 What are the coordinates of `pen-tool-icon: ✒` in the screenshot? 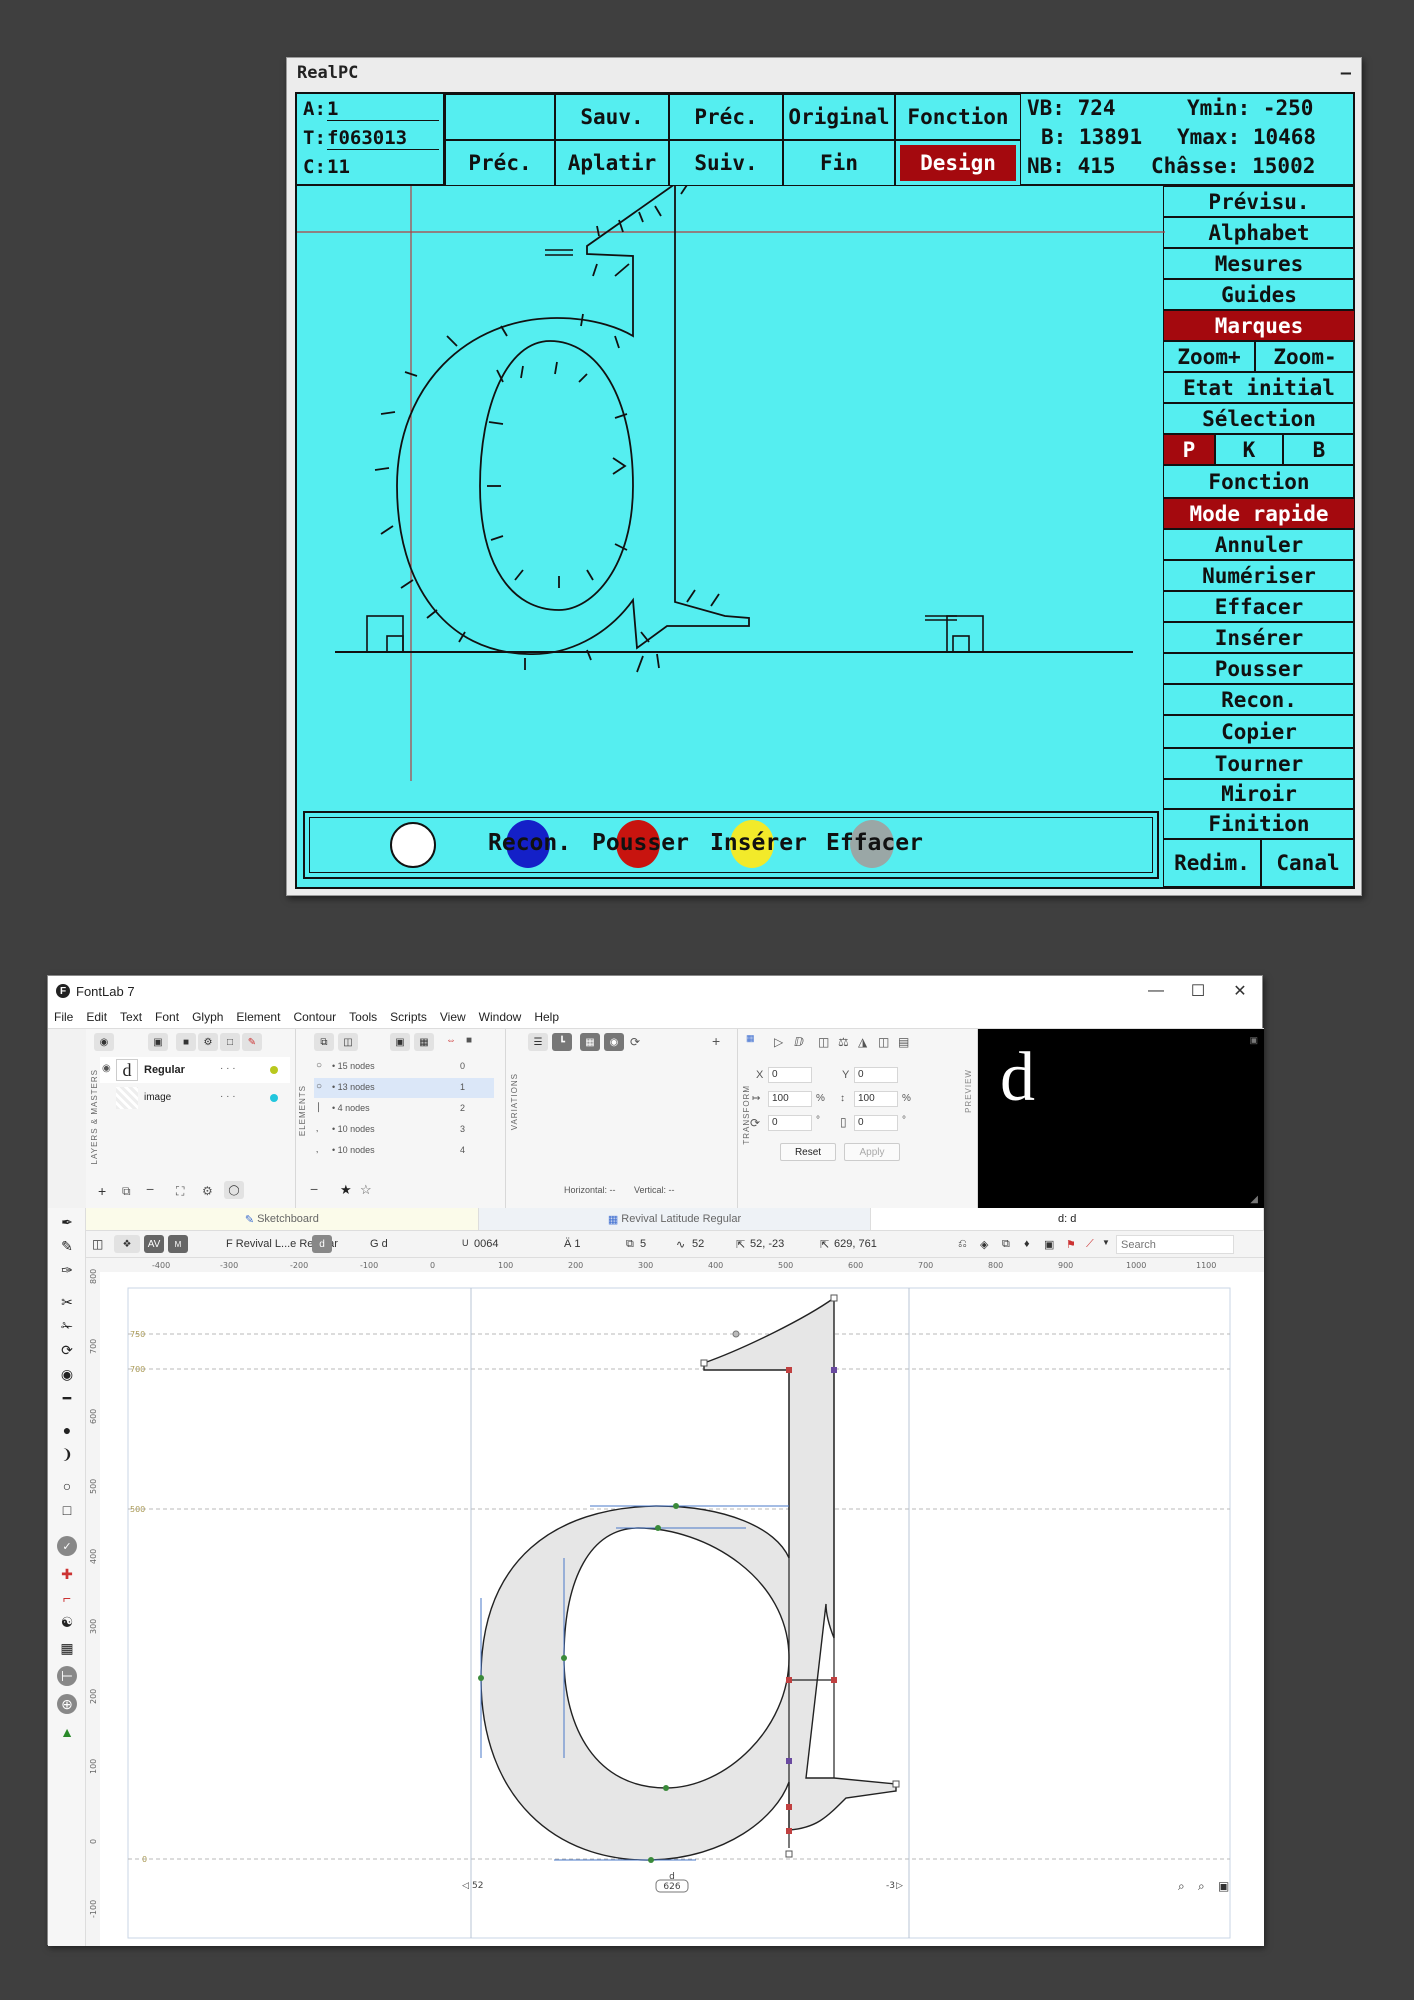 It's located at (67, 1222).